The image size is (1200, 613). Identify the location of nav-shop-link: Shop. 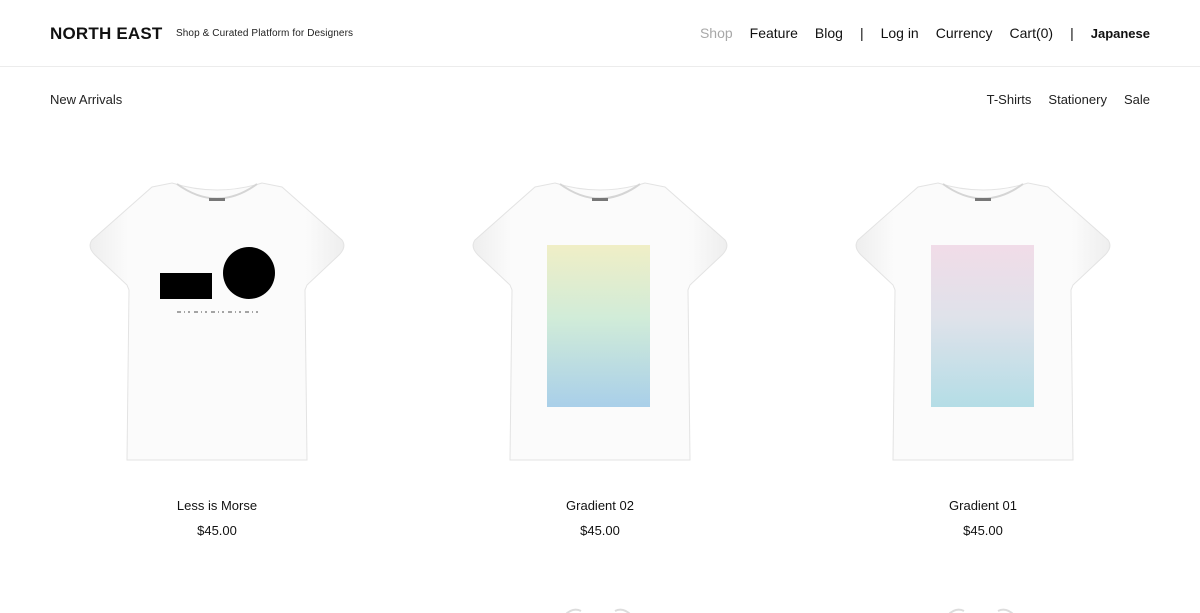
(716, 33).